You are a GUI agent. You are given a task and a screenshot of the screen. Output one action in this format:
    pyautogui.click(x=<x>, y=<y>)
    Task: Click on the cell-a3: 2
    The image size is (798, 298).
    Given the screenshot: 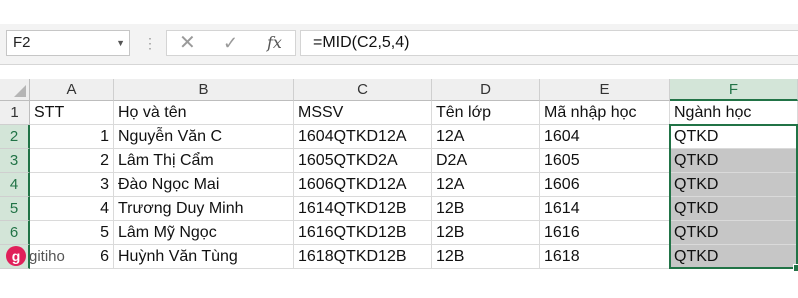 What is the action you would take?
    pyautogui.click(x=72, y=161)
    